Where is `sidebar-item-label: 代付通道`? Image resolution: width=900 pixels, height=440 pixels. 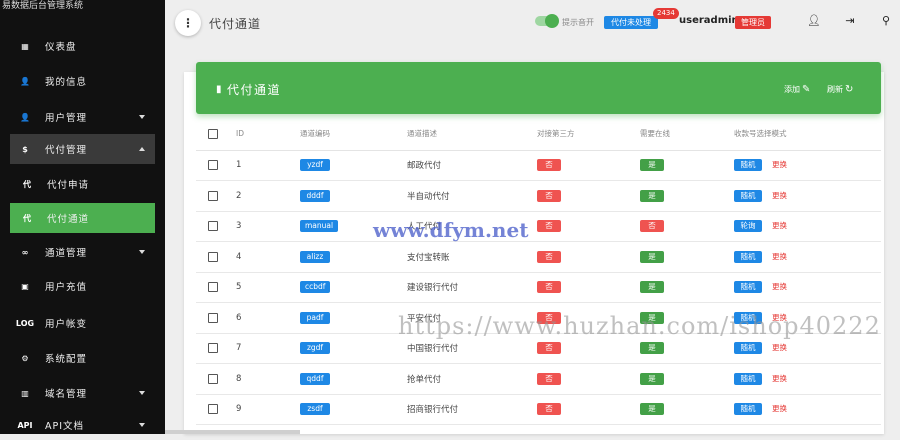
sidebar-item-label: 代付通道 is located at coordinates (68, 219).